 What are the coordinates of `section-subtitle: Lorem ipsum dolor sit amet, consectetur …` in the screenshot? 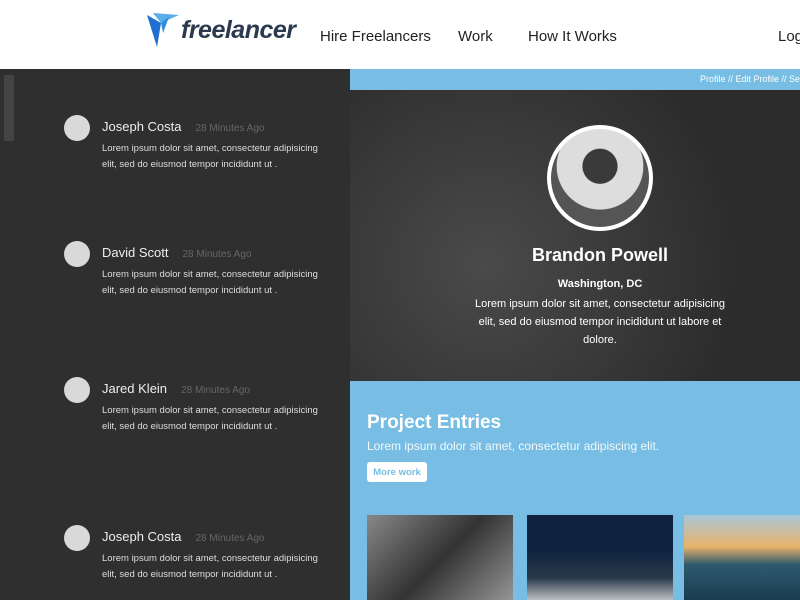 It's located at (513, 446).